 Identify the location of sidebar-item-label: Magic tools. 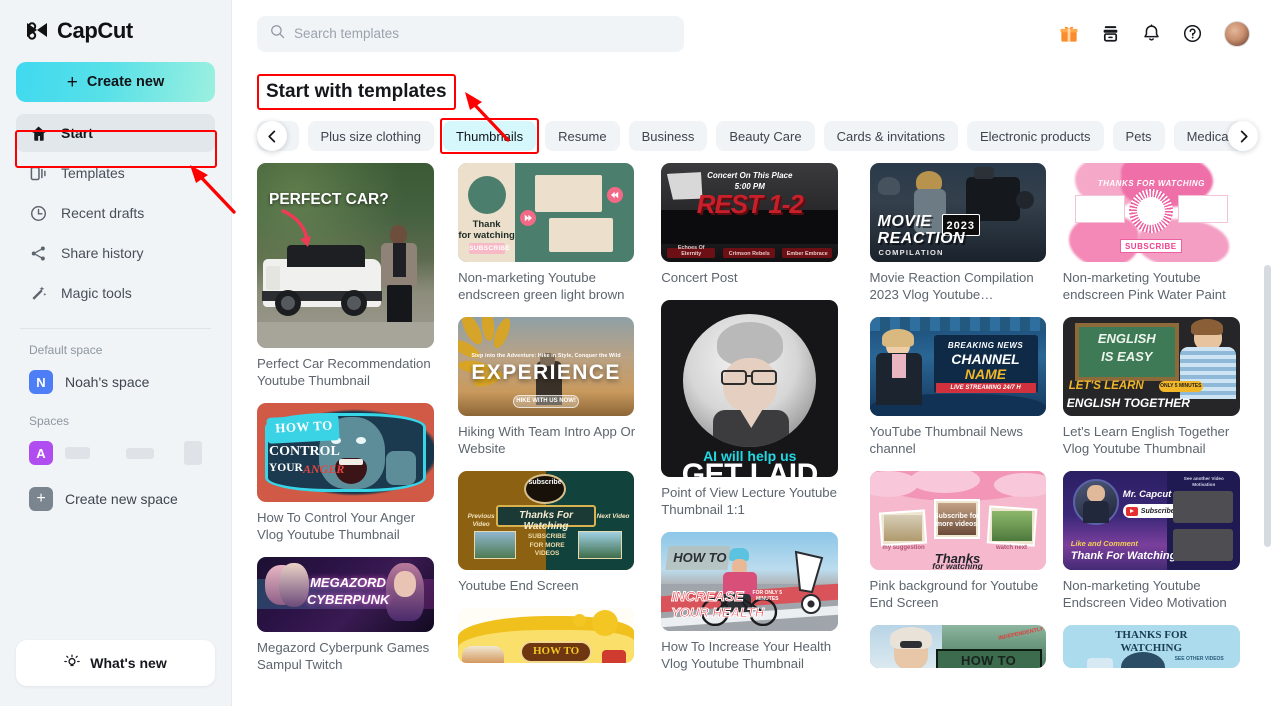
(96, 293).